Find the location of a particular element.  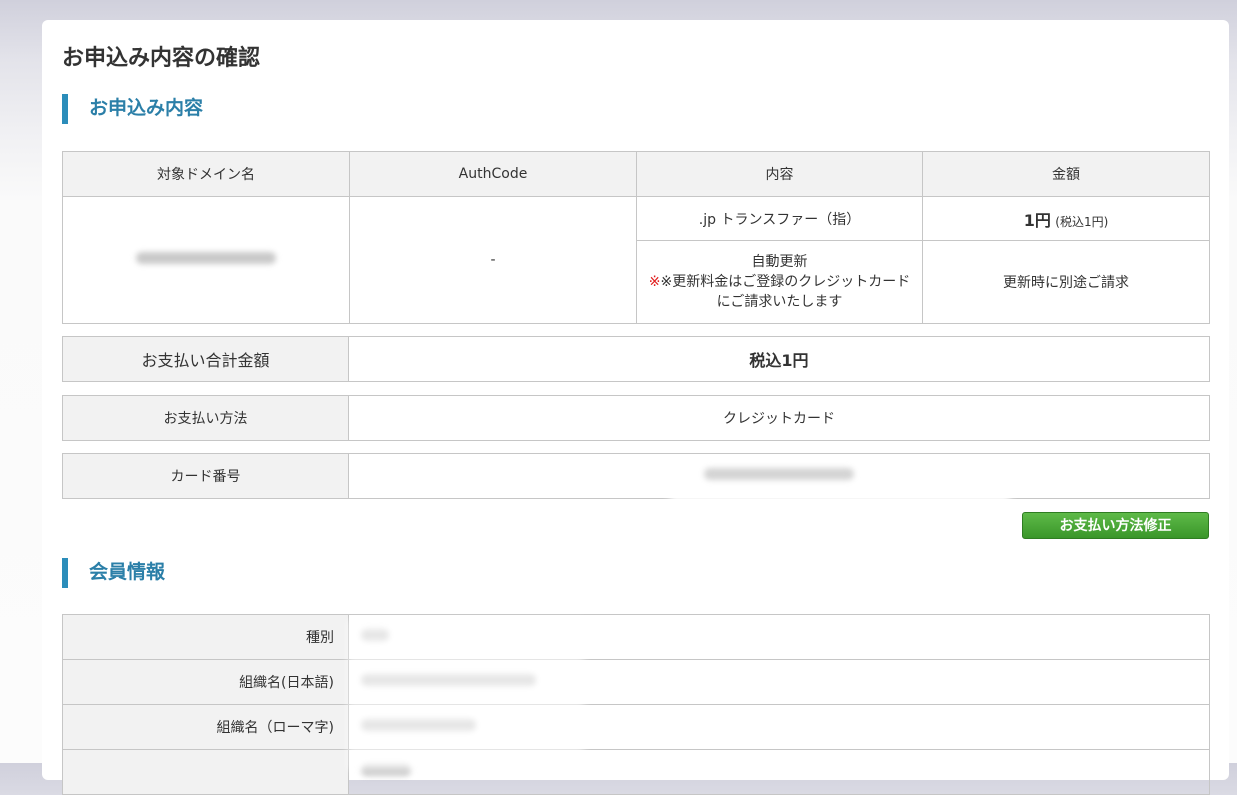

renewal-note-cont: にご請求いたします is located at coordinates (779, 302).